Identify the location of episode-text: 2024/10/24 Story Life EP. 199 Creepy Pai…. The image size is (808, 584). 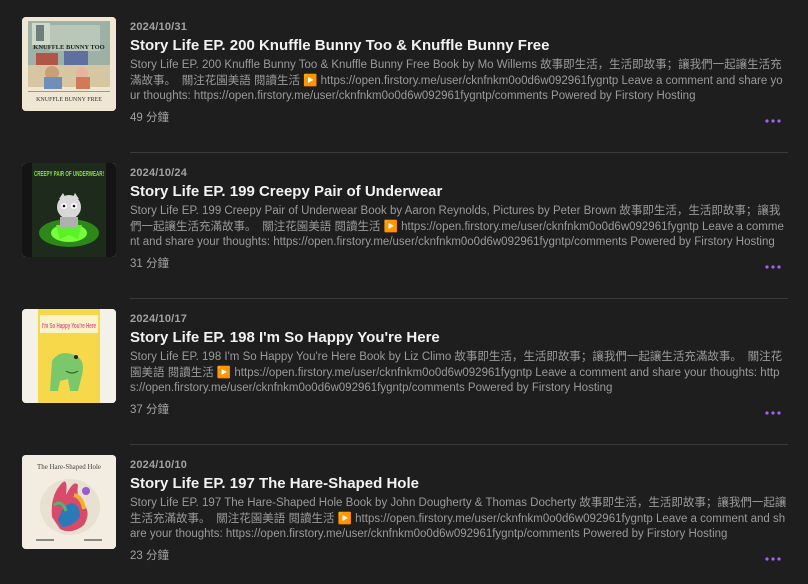
(459, 208).